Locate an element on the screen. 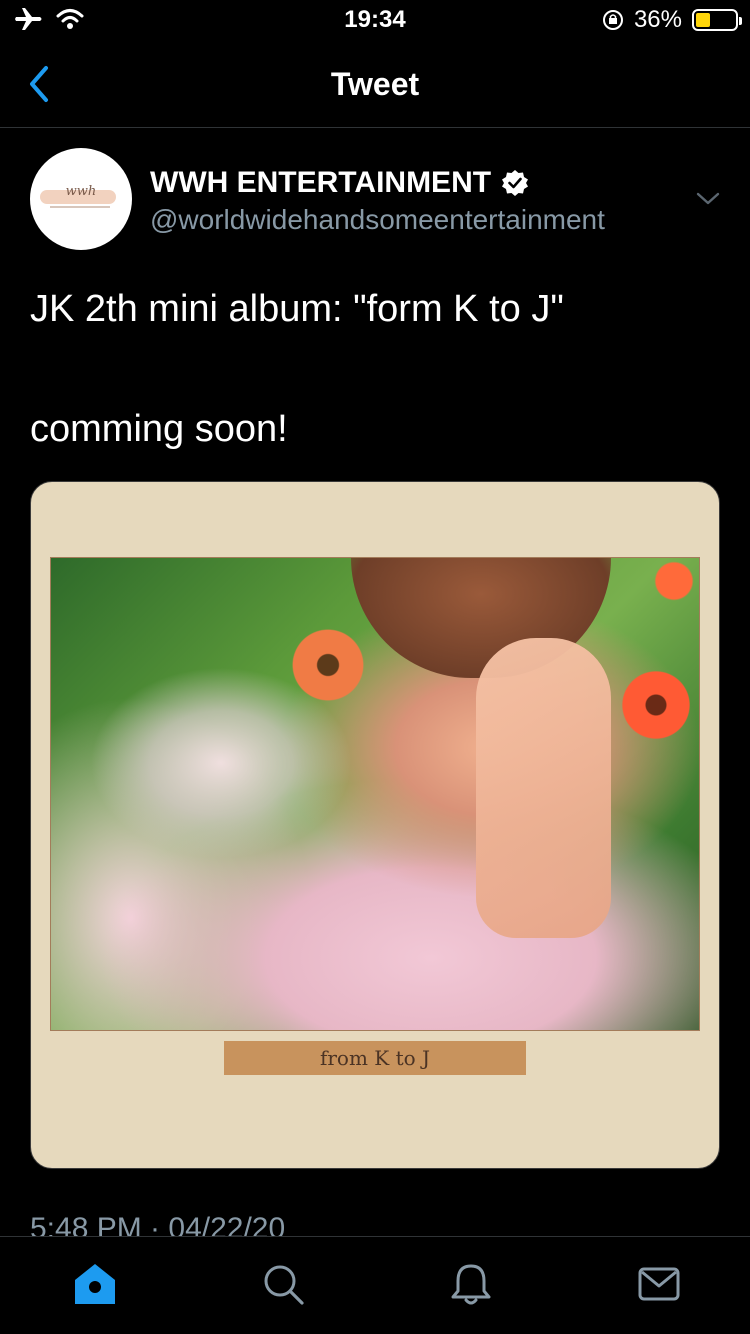 The width and height of the screenshot is (750, 1334). author-display-name: WWH ENTERTAINMENT is located at coordinates (321, 182).